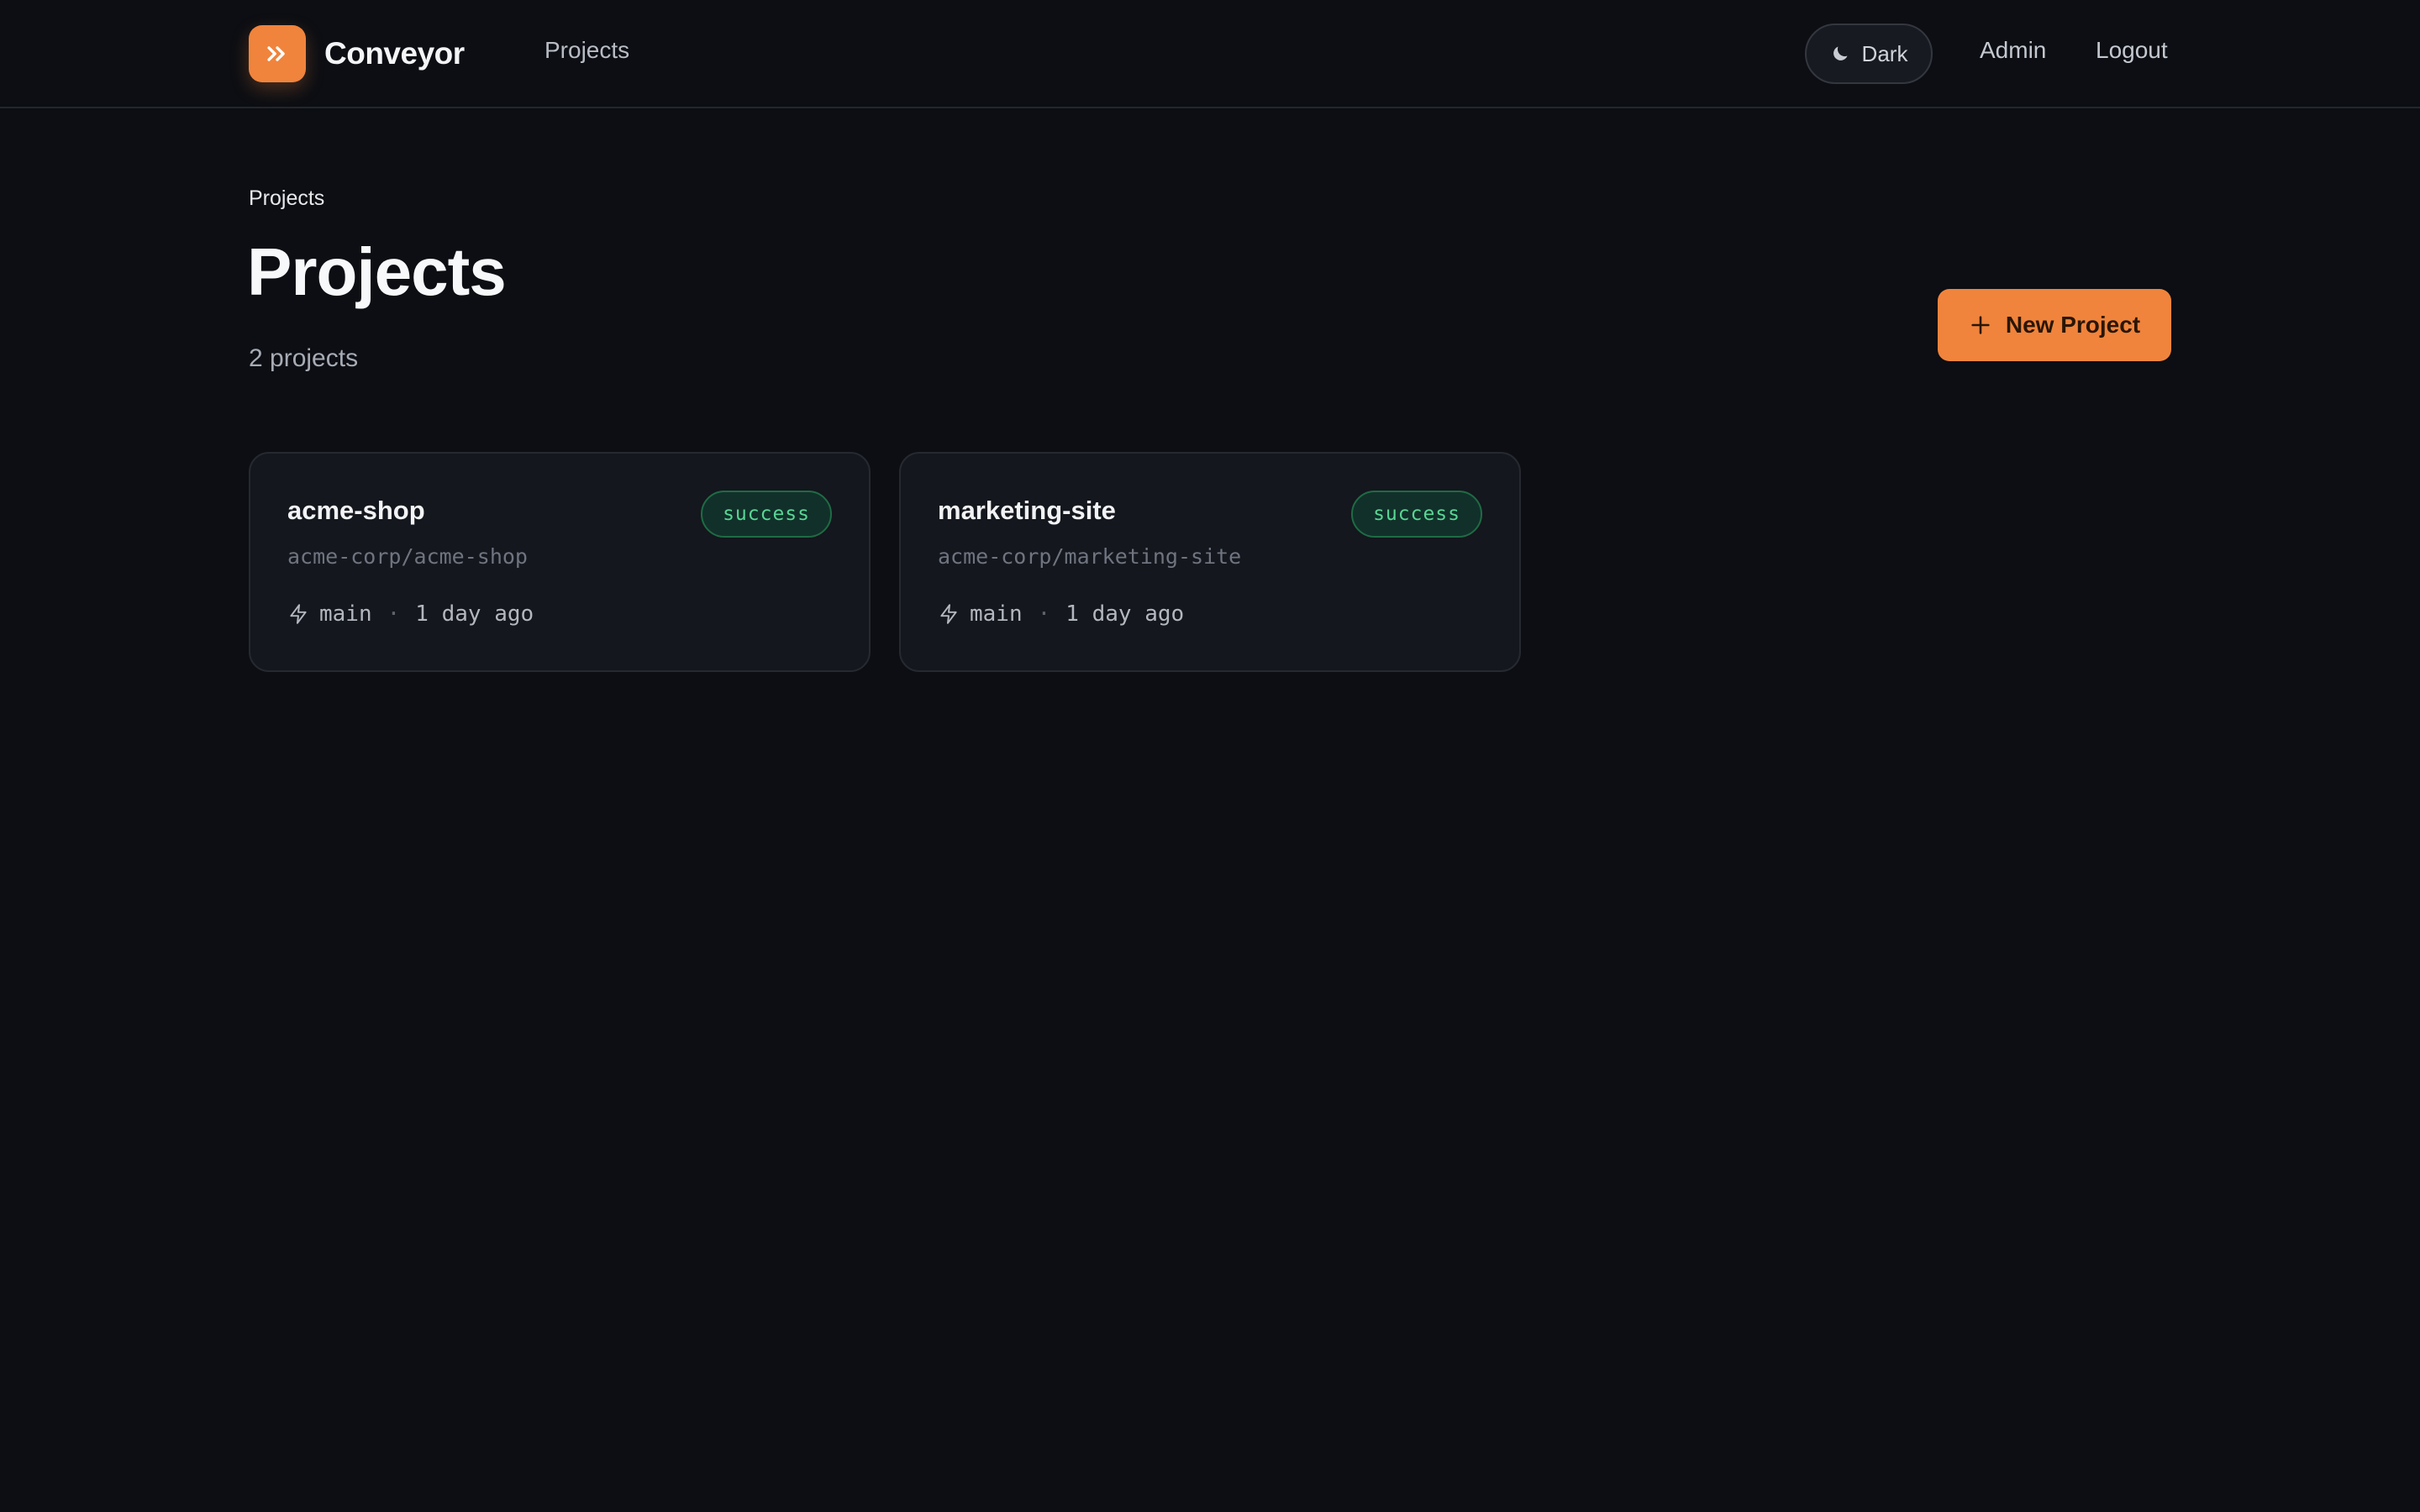 The height and width of the screenshot is (1512, 2420). I want to click on brand: Conveyor, so click(357, 53).